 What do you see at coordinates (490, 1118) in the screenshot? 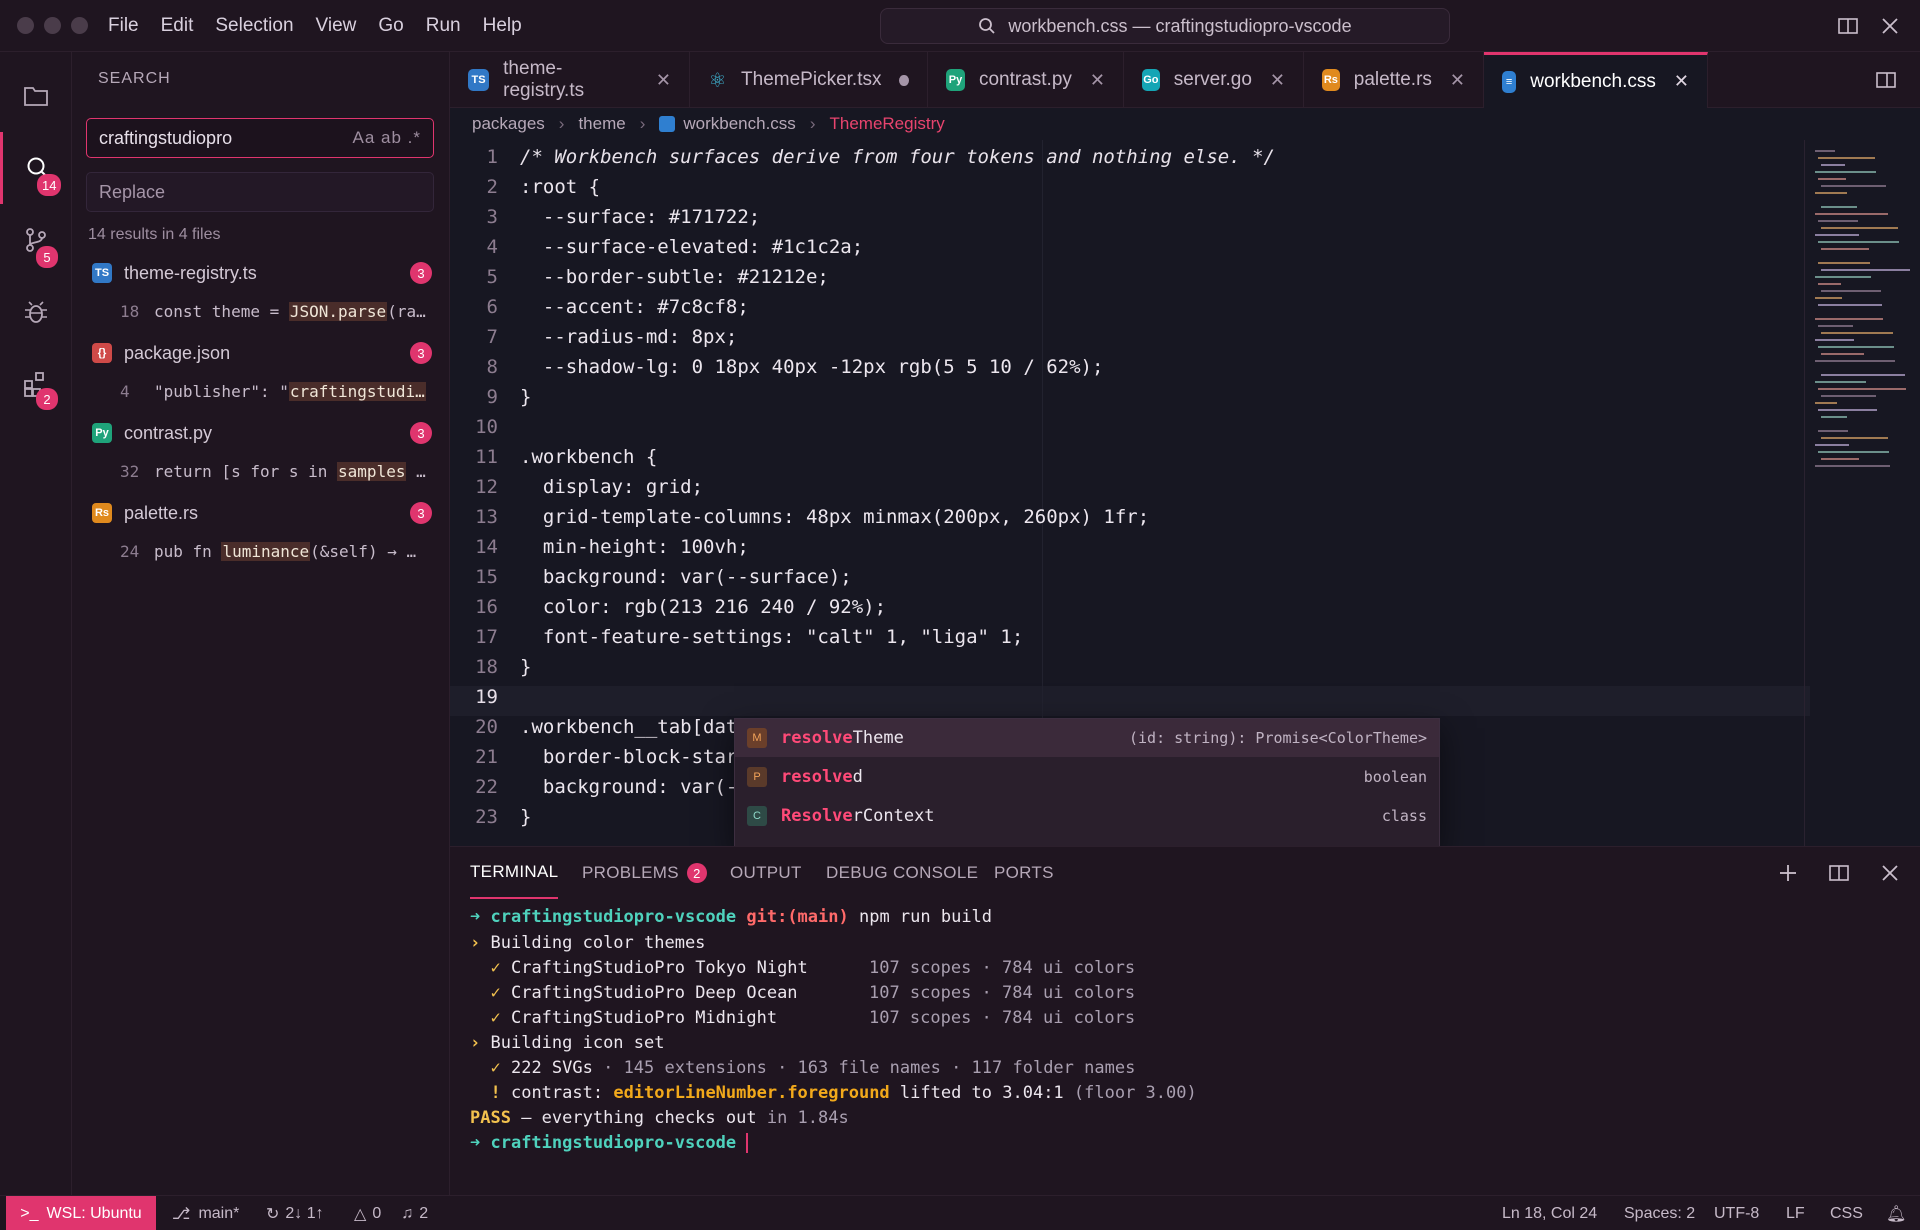
I see `terminal-text: PASS` at bounding box center [490, 1118].